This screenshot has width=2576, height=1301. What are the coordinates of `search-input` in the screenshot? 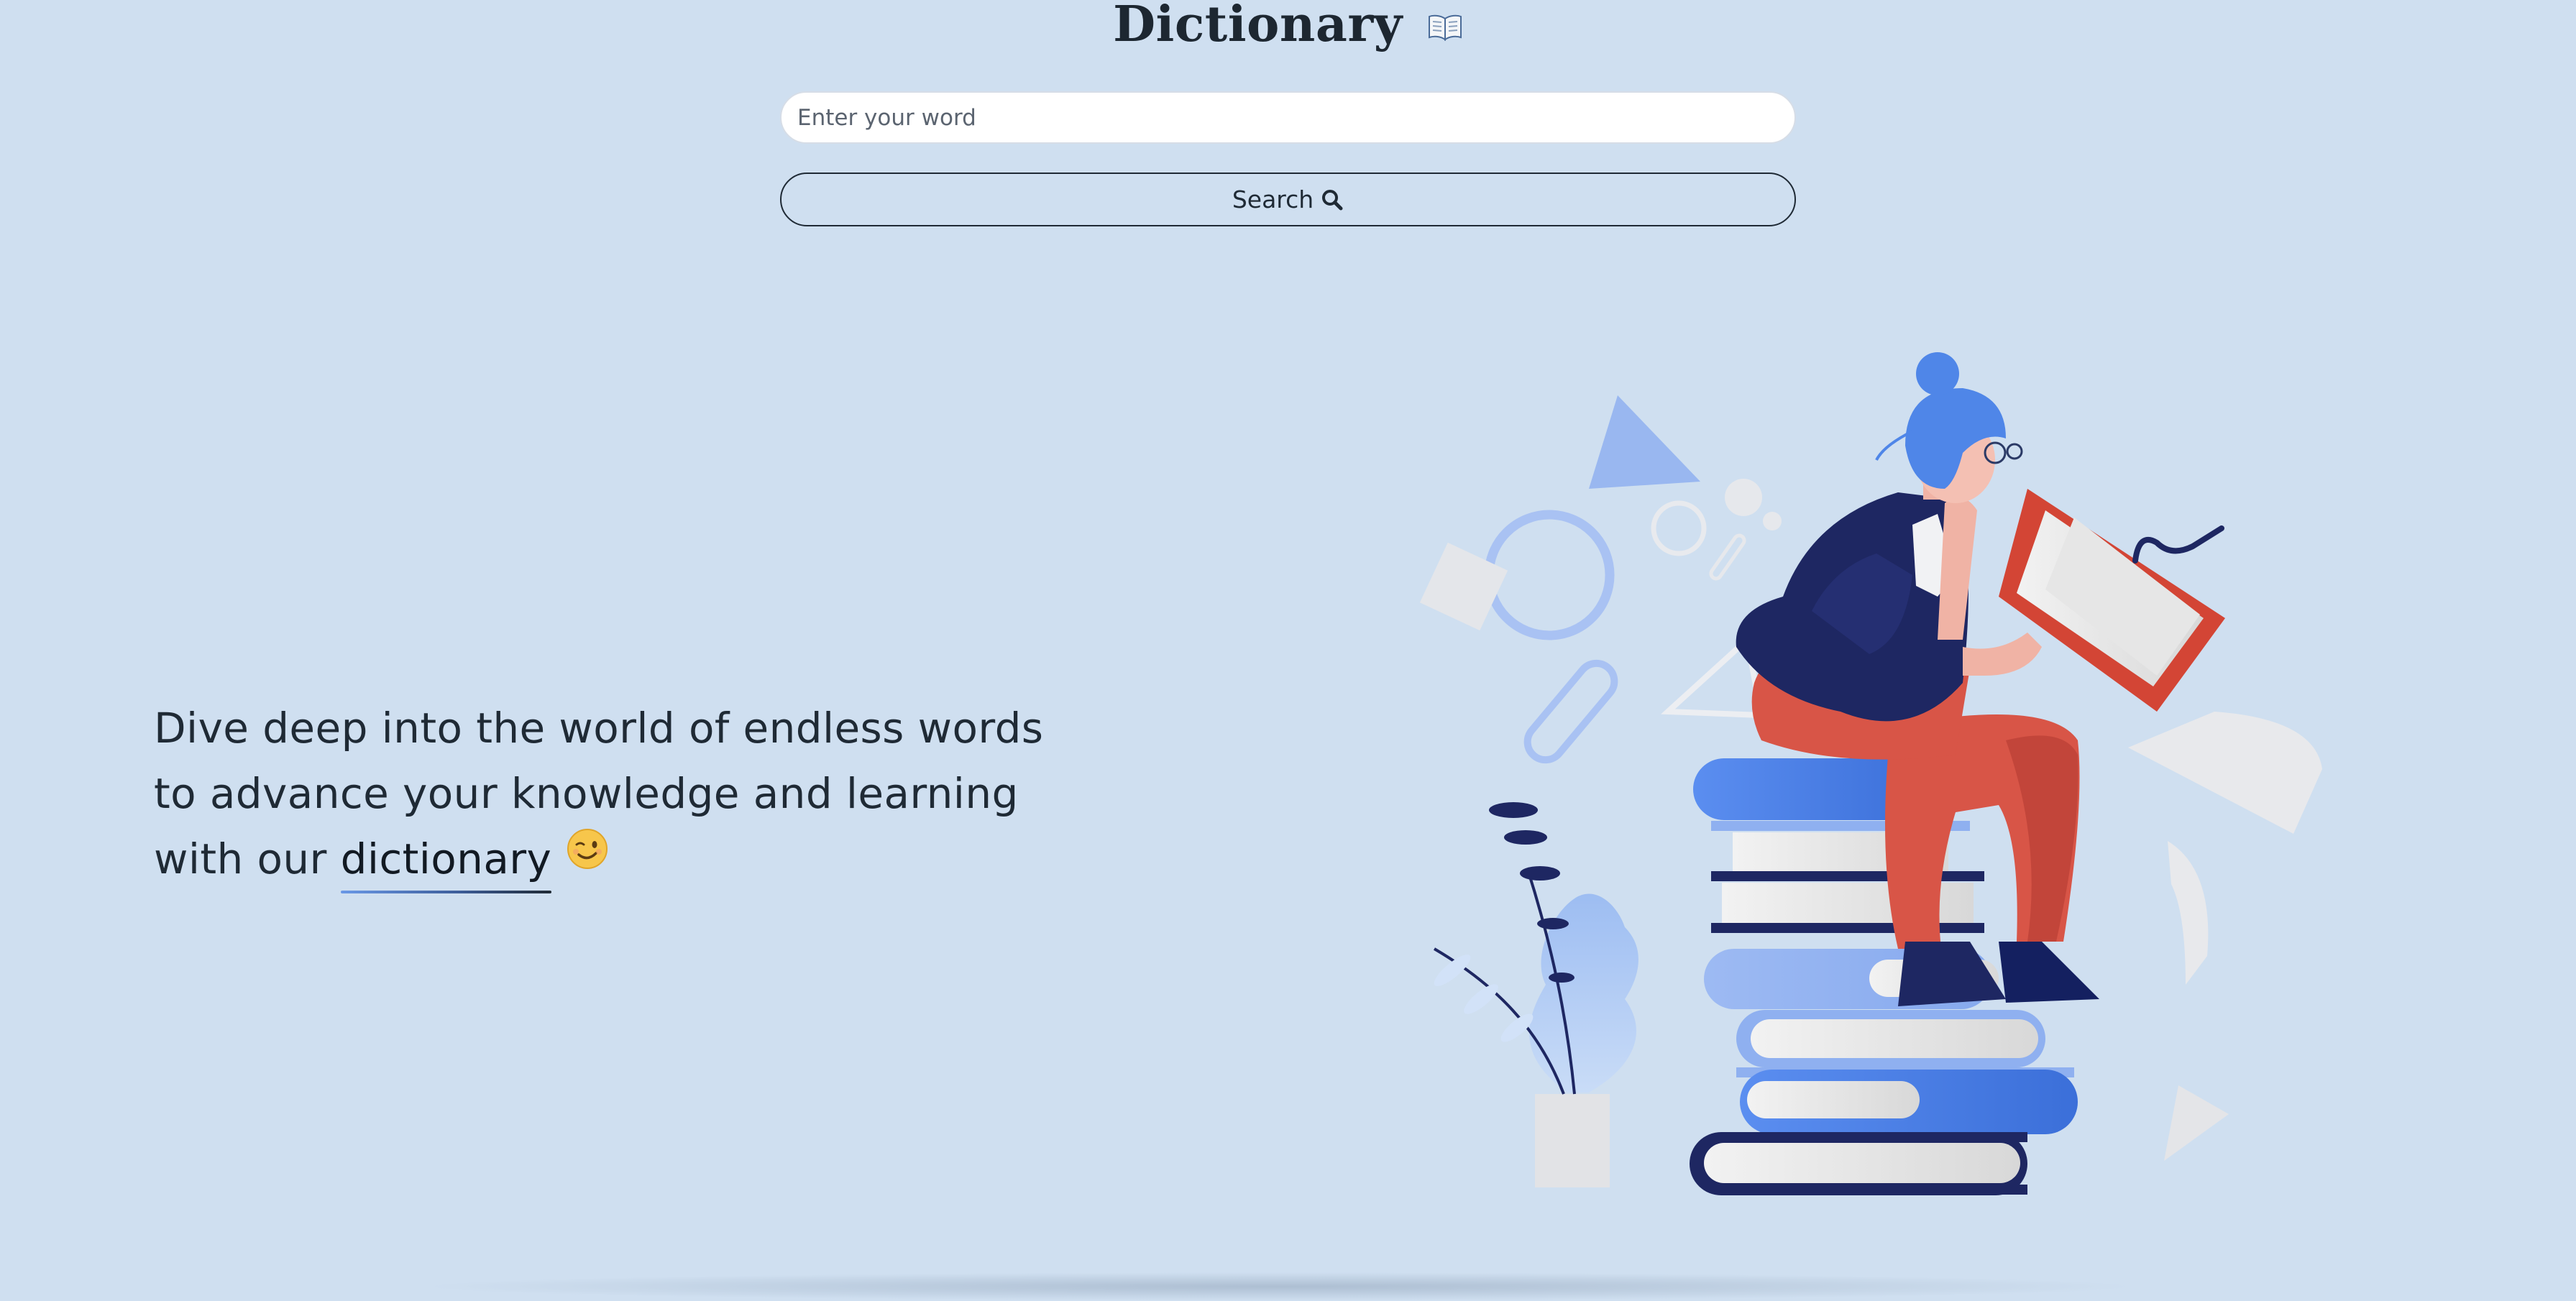 It's located at (1288, 117).